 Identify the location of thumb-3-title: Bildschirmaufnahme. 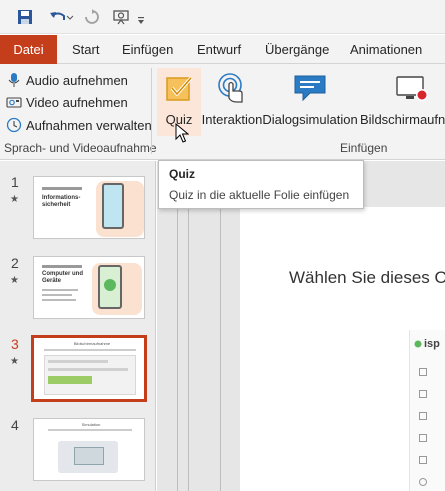
(92, 343).